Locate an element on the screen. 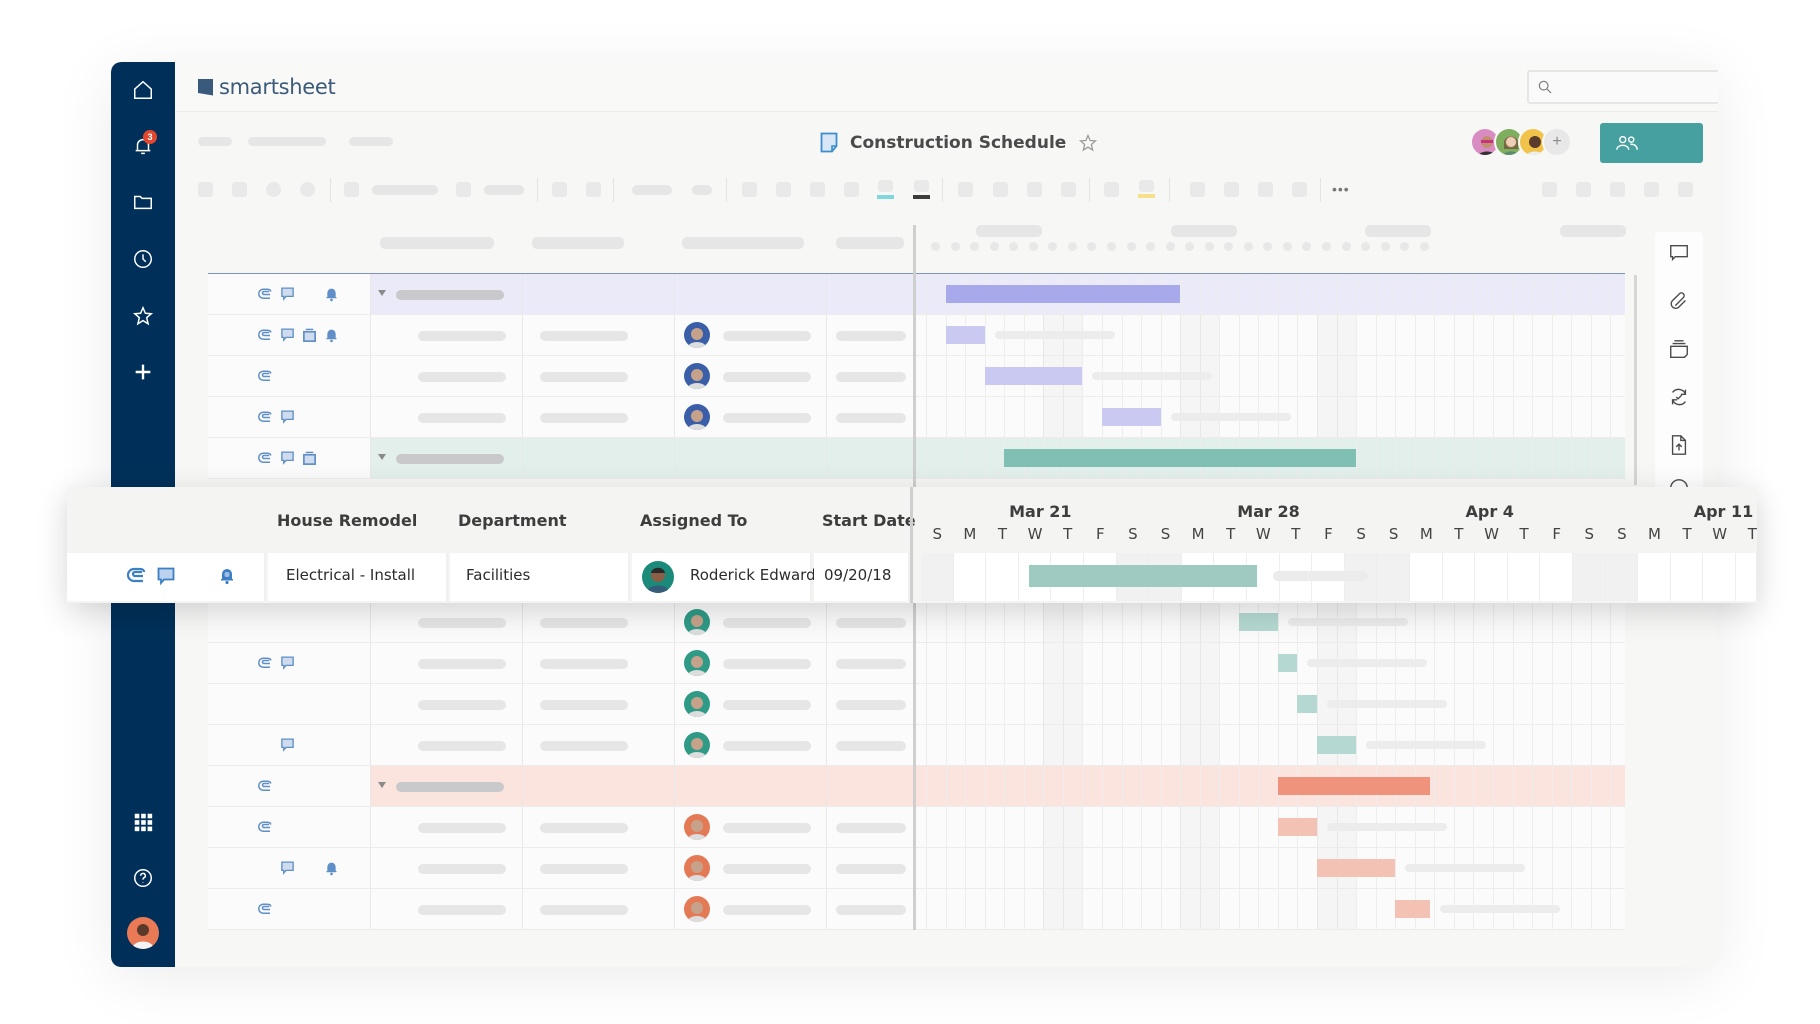 The height and width of the screenshot is (1024, 1820). parent-row is located at coordinates (916, 786).